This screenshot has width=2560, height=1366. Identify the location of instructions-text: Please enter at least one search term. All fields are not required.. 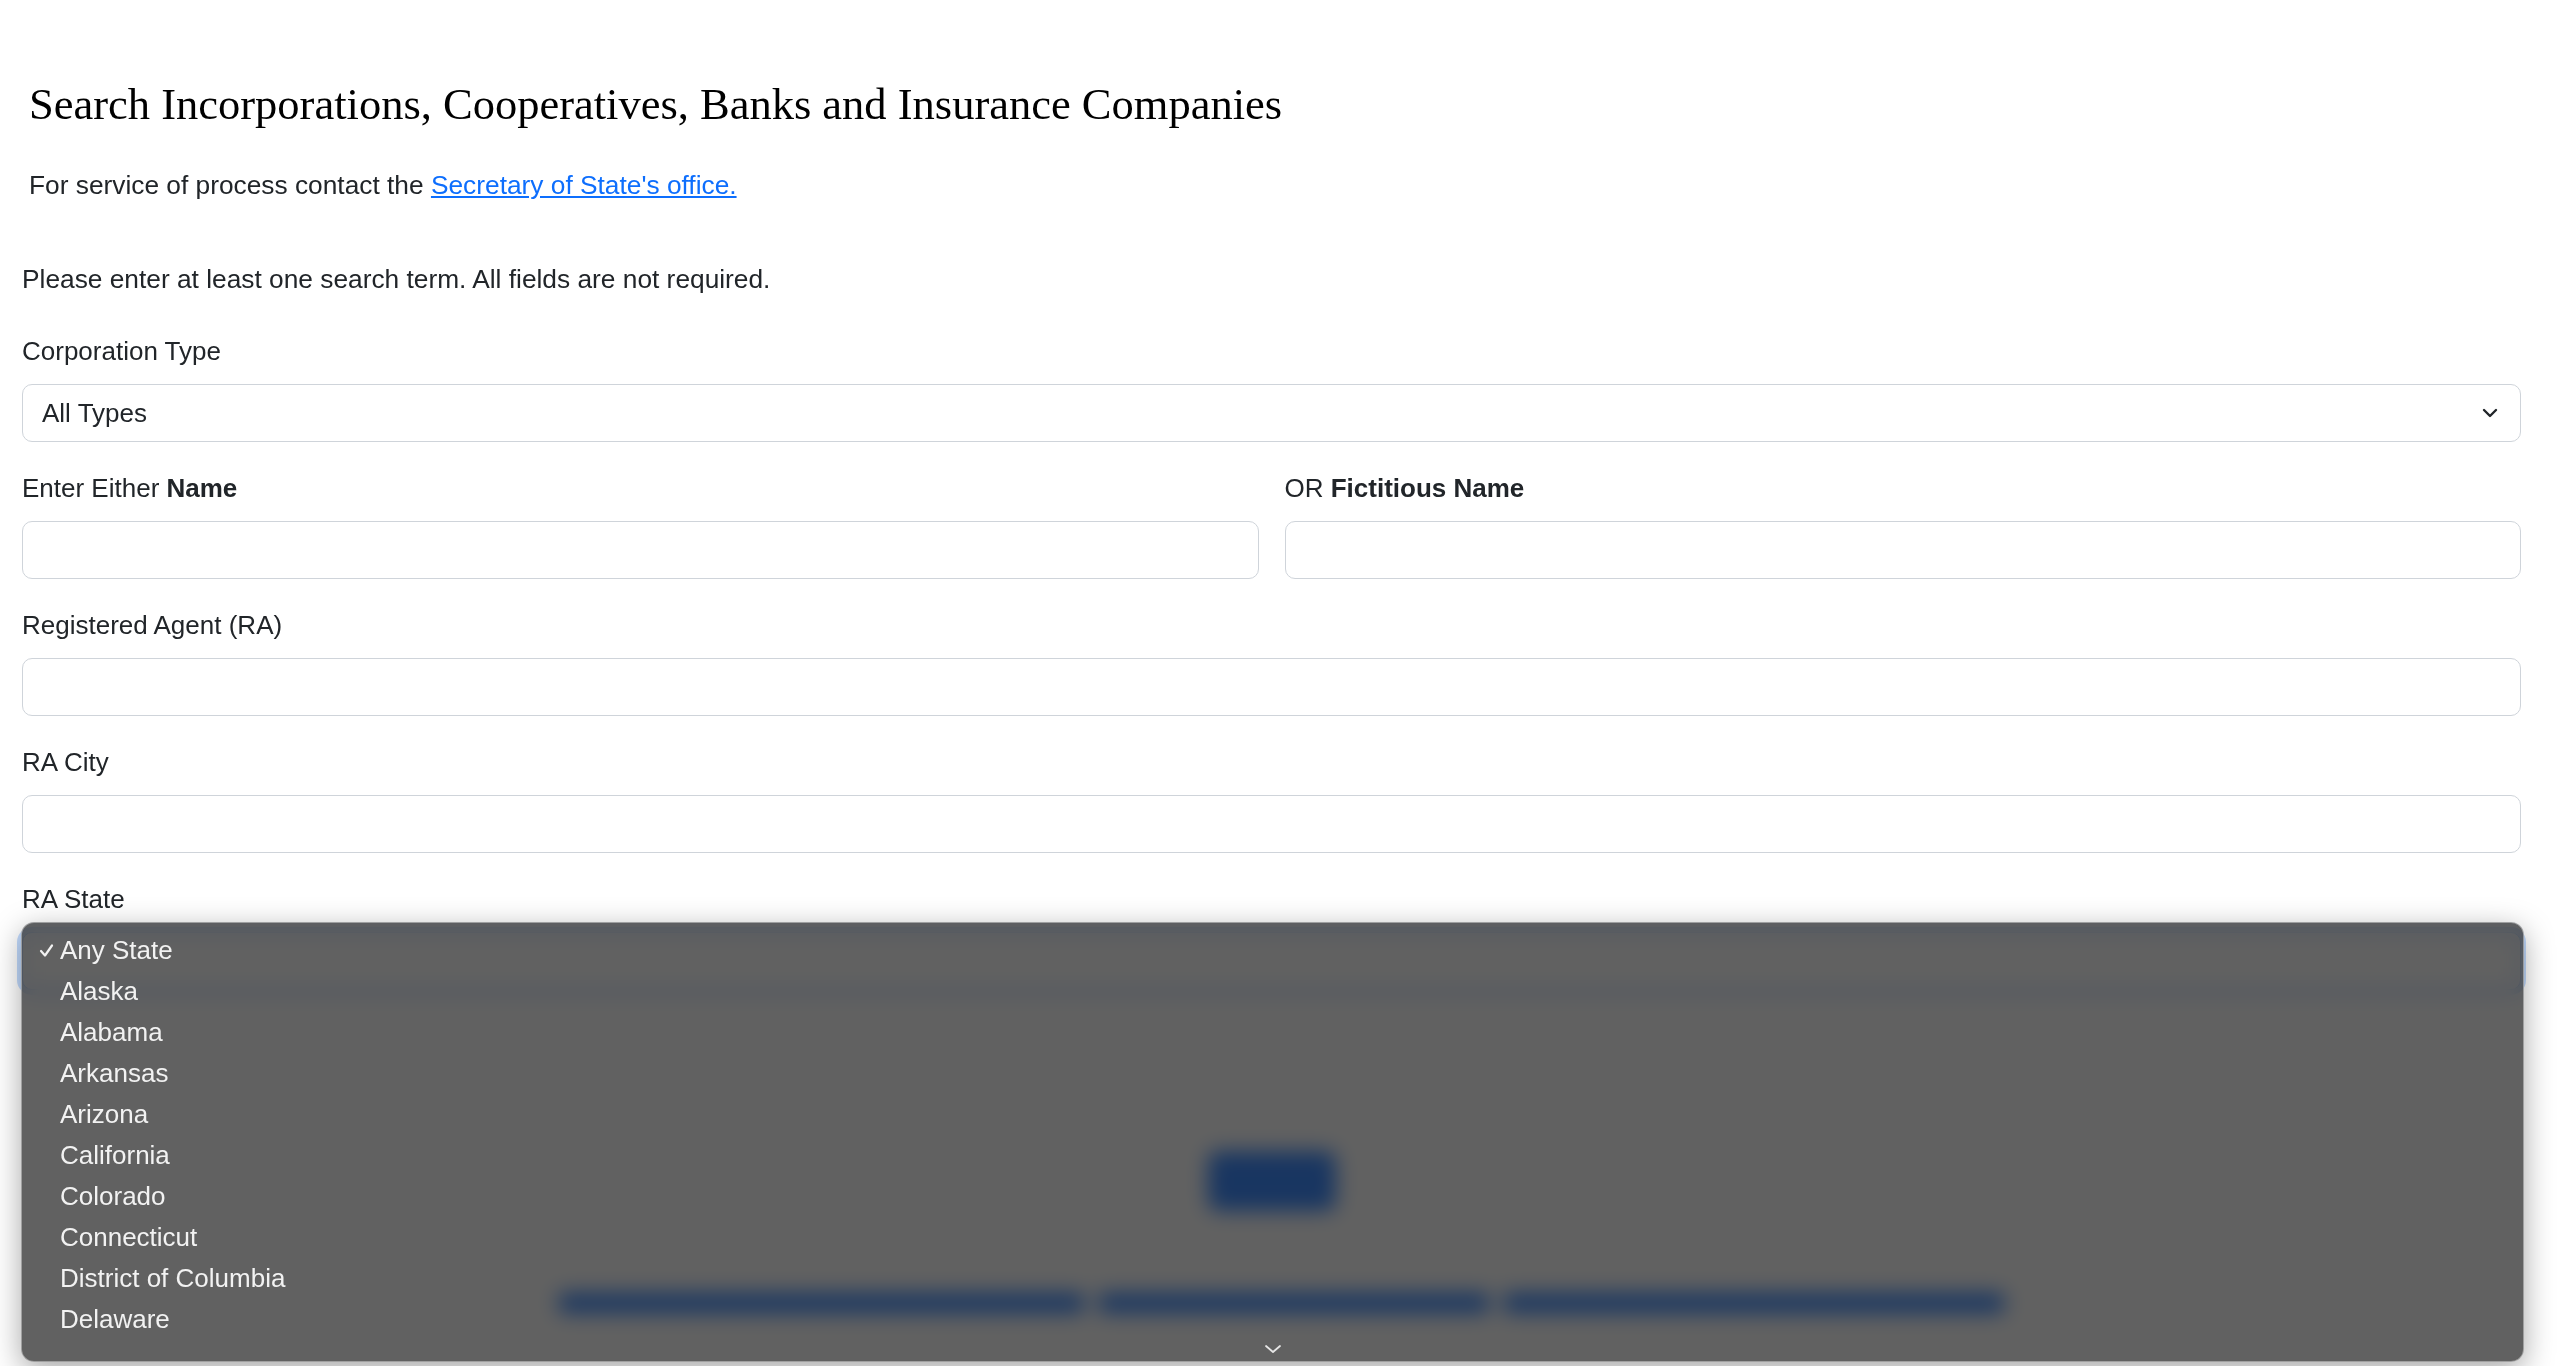
(396, 279).